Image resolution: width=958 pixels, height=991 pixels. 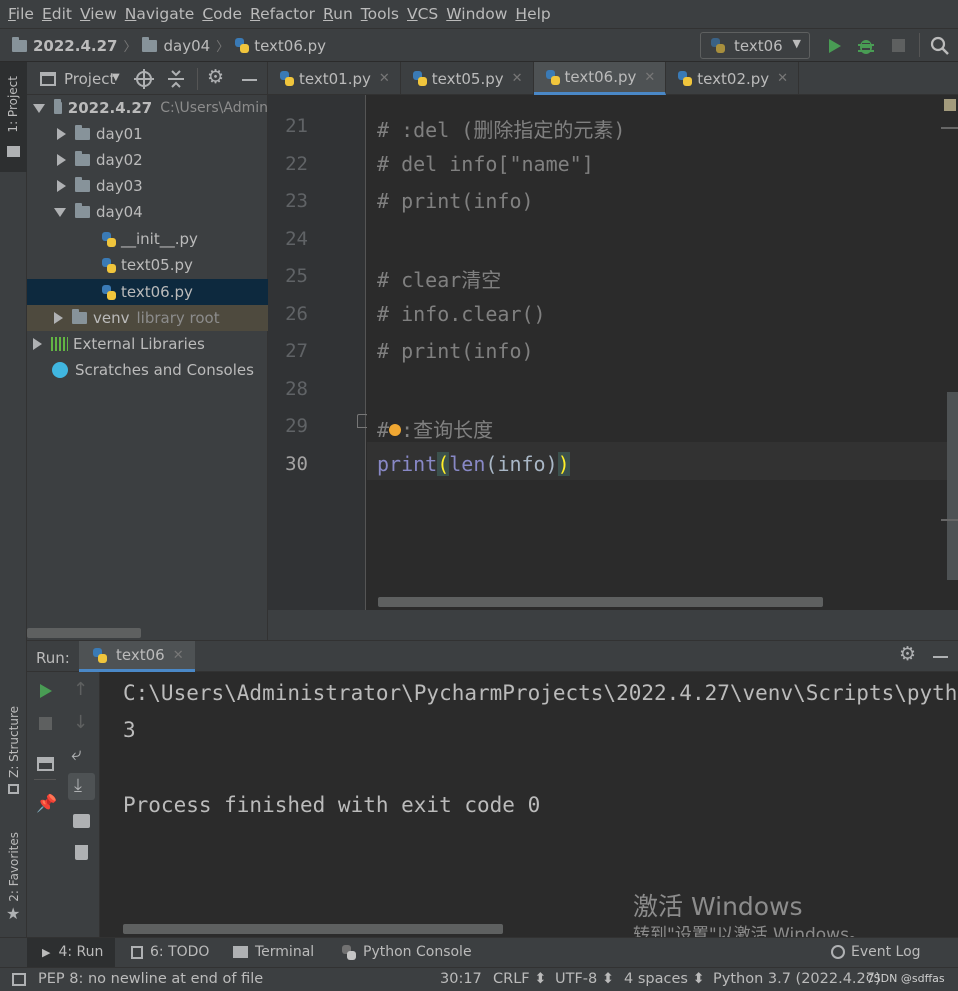 I want to click on credit-watermark: CSDN @sdffas, so click(x=905, y=978).